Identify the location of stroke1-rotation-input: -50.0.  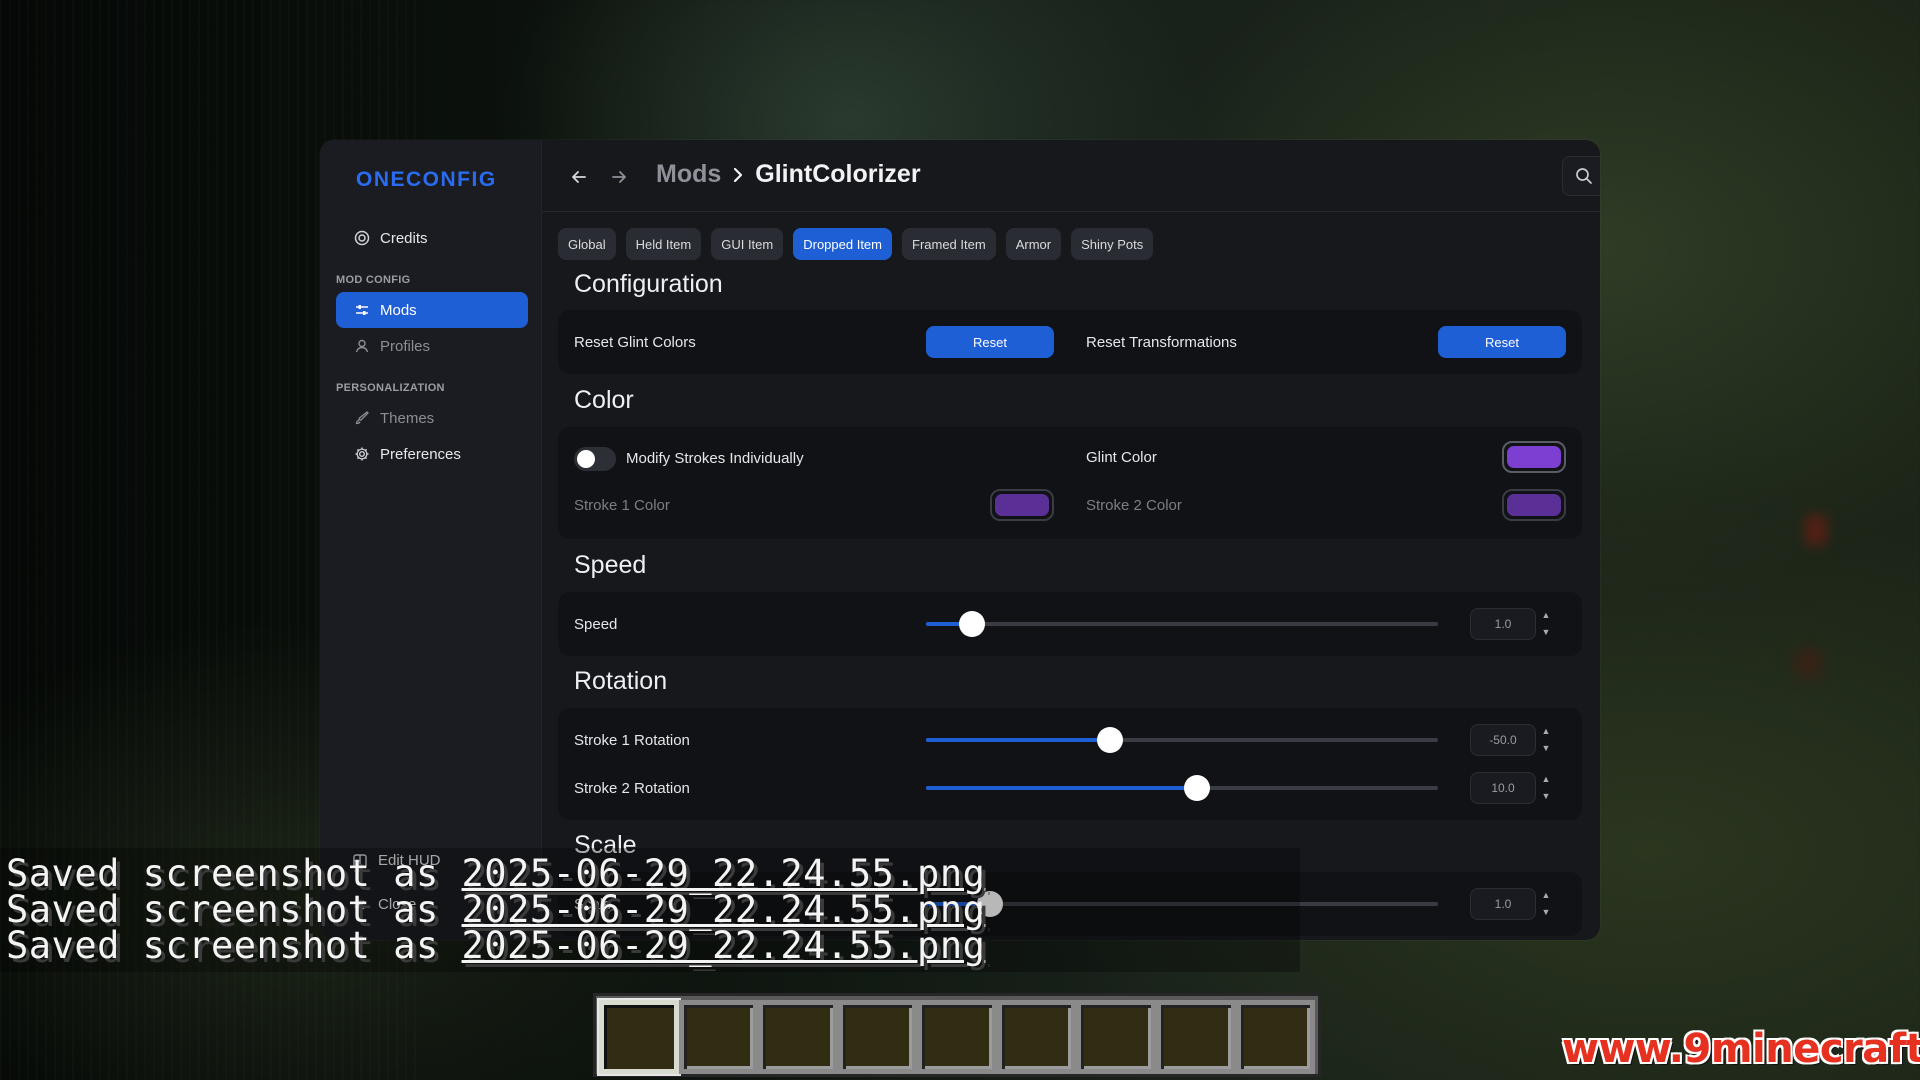
(1503, 740).